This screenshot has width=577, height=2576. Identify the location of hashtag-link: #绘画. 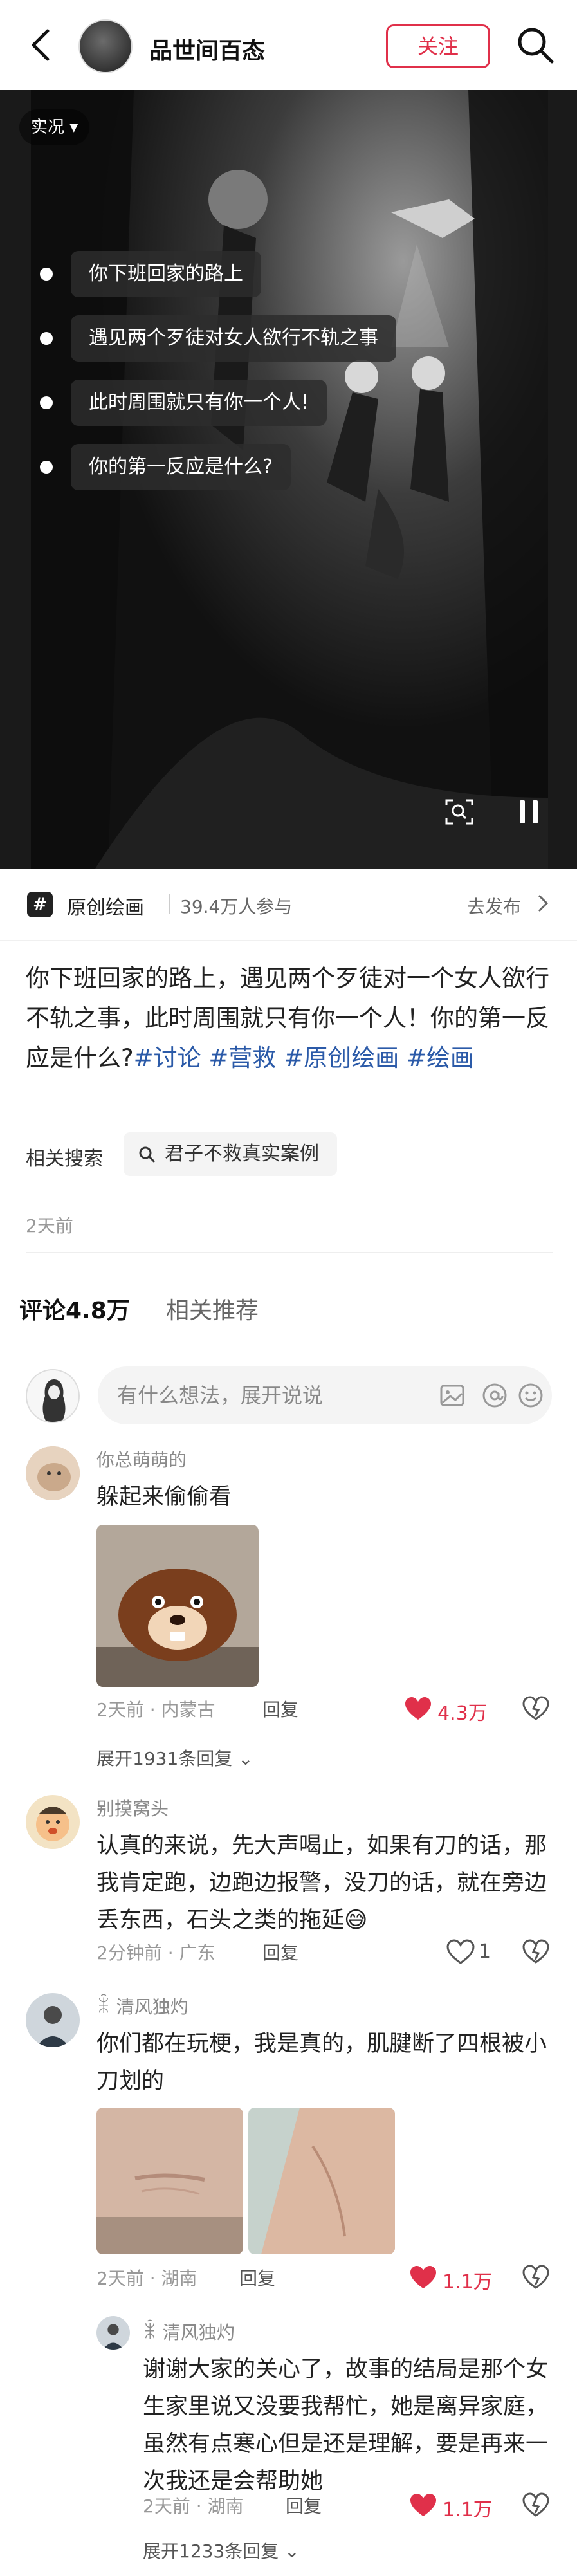
(440, 1058).